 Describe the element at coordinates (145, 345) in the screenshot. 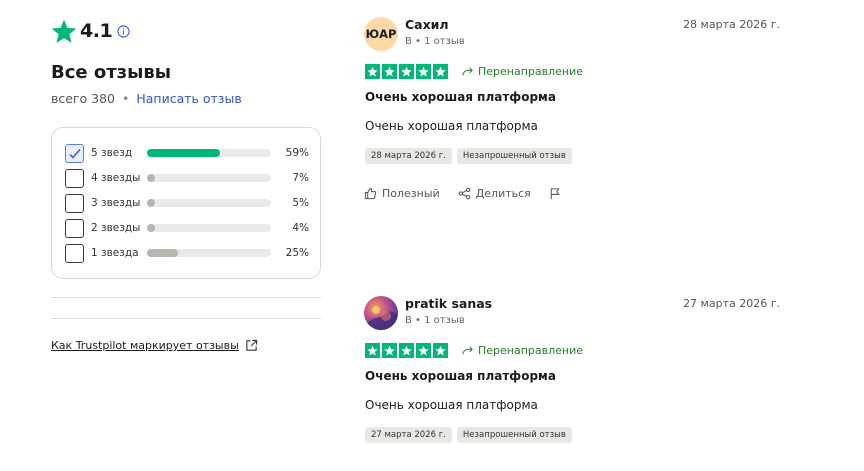

I see `how-link-label: Как Trustpilot маркирует отзывы` at that location.